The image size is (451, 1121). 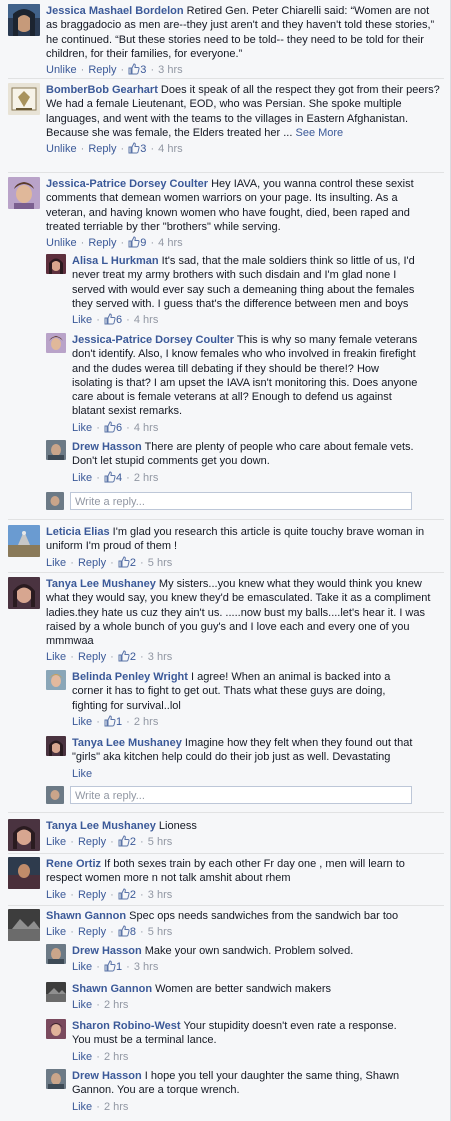 I want to click on author-name: Alisa L Hurkman, so click(x=115, y=261).